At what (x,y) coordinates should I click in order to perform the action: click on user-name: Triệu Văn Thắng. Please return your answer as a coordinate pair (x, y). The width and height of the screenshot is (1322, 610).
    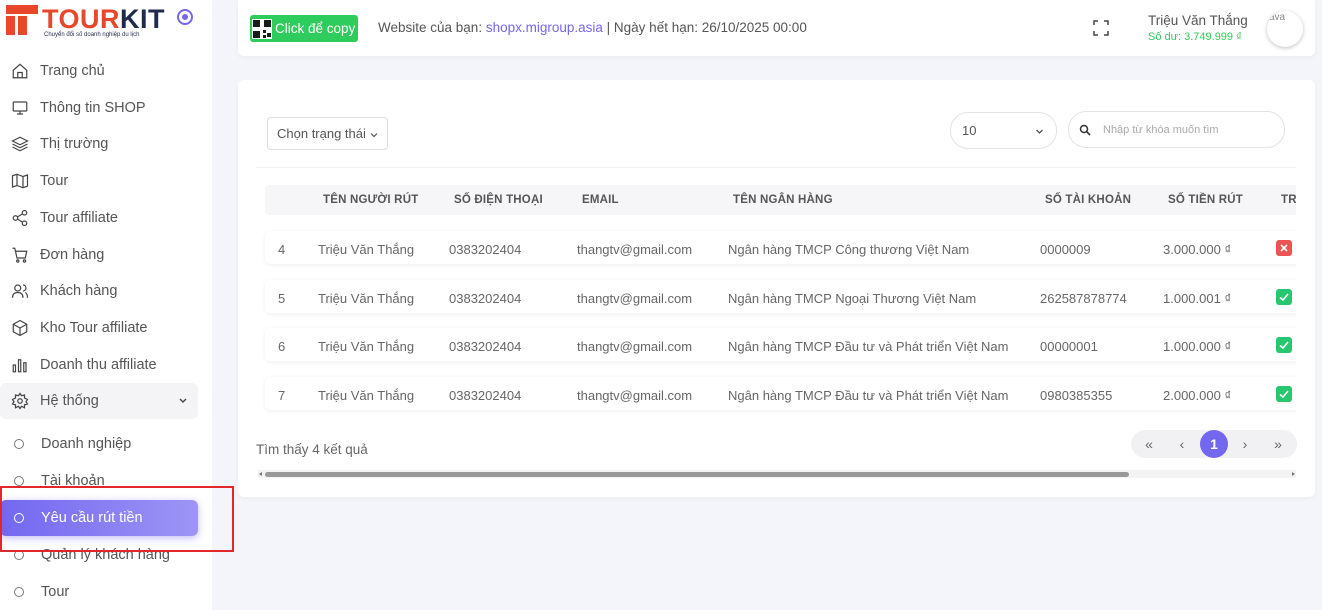
    Looking at the image, I should click on (1198, 20).